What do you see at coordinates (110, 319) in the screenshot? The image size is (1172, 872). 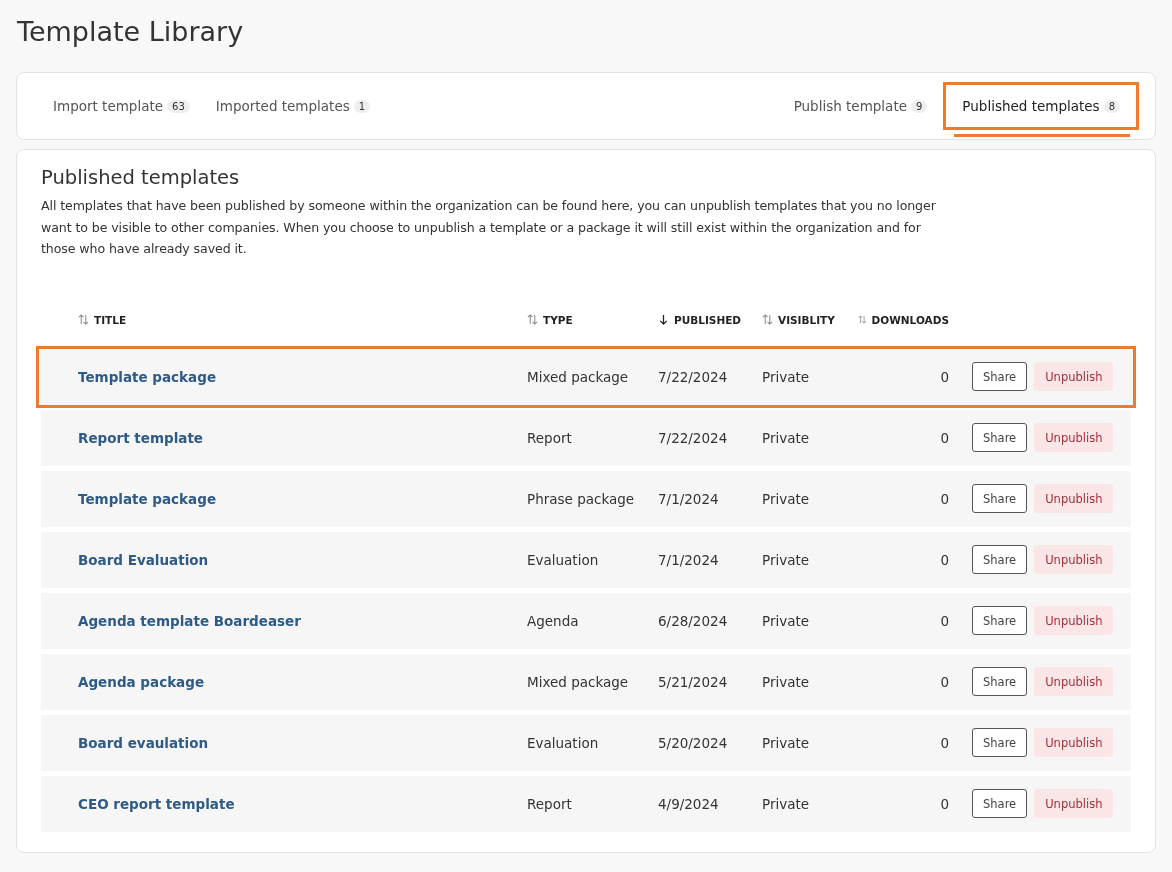 I see `column-label: TITLE` at bounding box center [110, 319].